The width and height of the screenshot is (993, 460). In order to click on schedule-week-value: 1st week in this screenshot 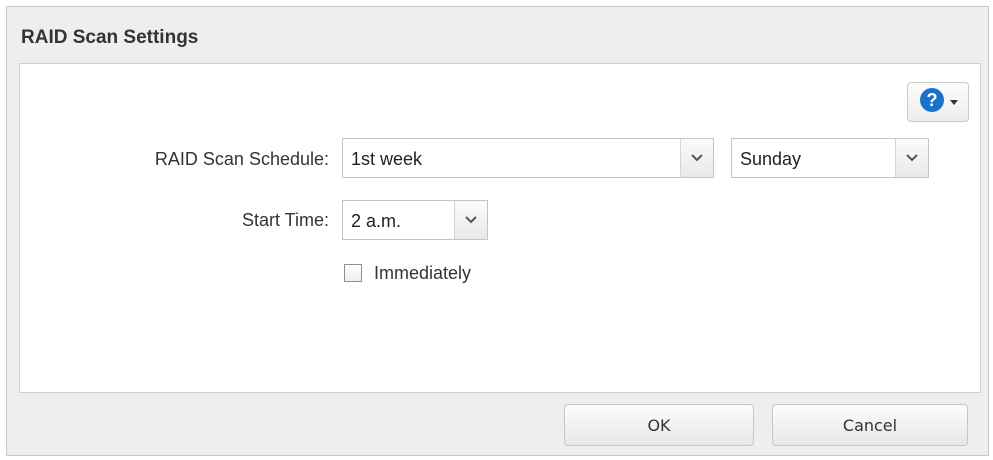, I will do `click(387, 159)`.